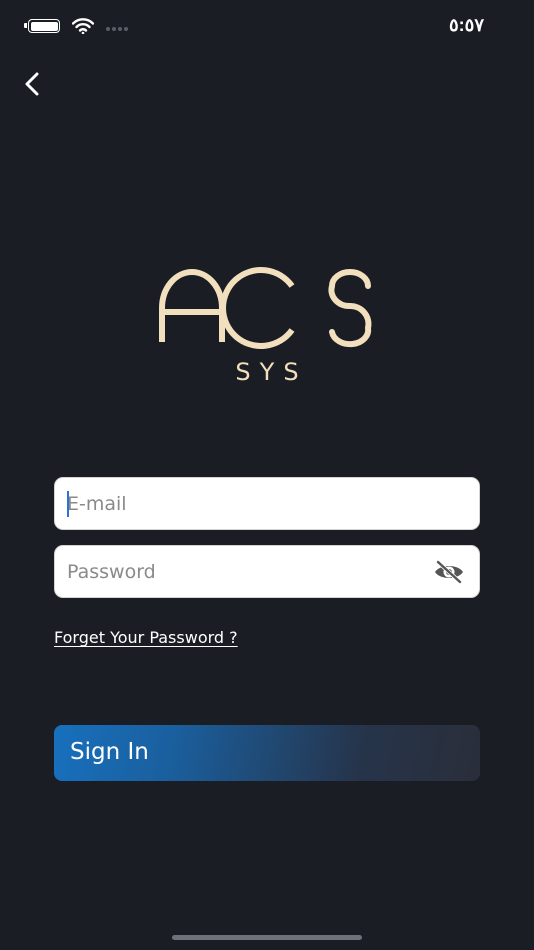 This screenshot has width=534, height=950. I want to click on status-icons, so click(76, 26).